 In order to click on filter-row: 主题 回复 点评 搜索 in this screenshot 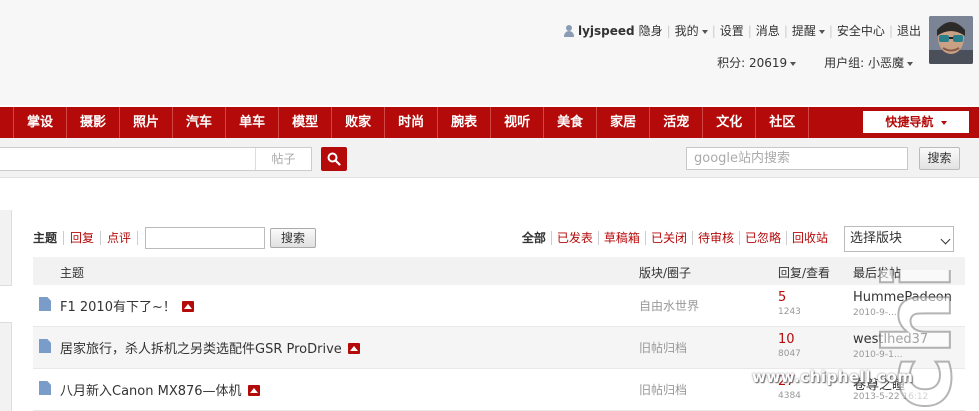, I will do `click(175, 238)`.